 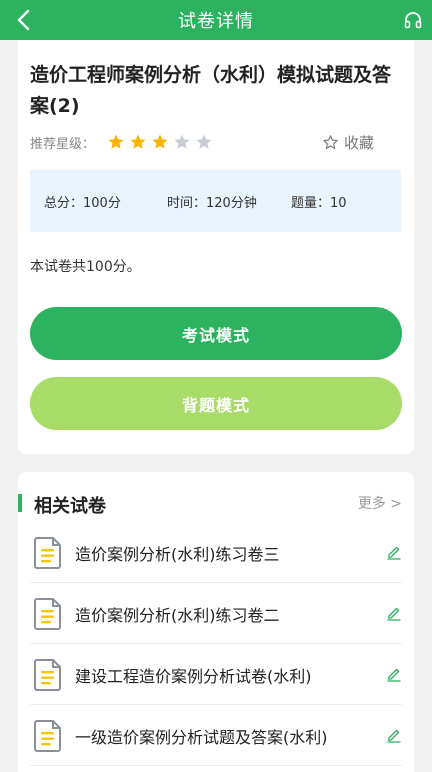 I want to click on top-bar: 试卷详情, so click(x=216, y=20).